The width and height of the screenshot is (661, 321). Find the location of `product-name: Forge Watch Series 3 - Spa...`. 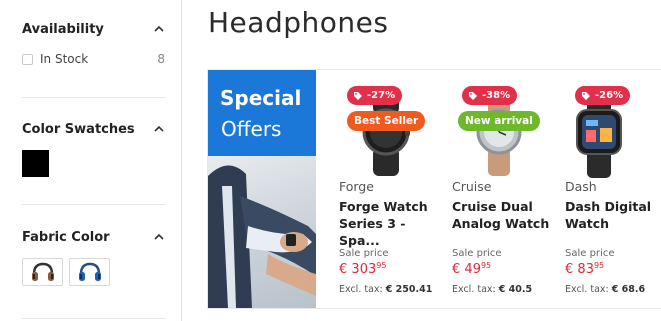

product-name: Forge Watch Series 3 - Spa... is located at coordinates (389, 223).